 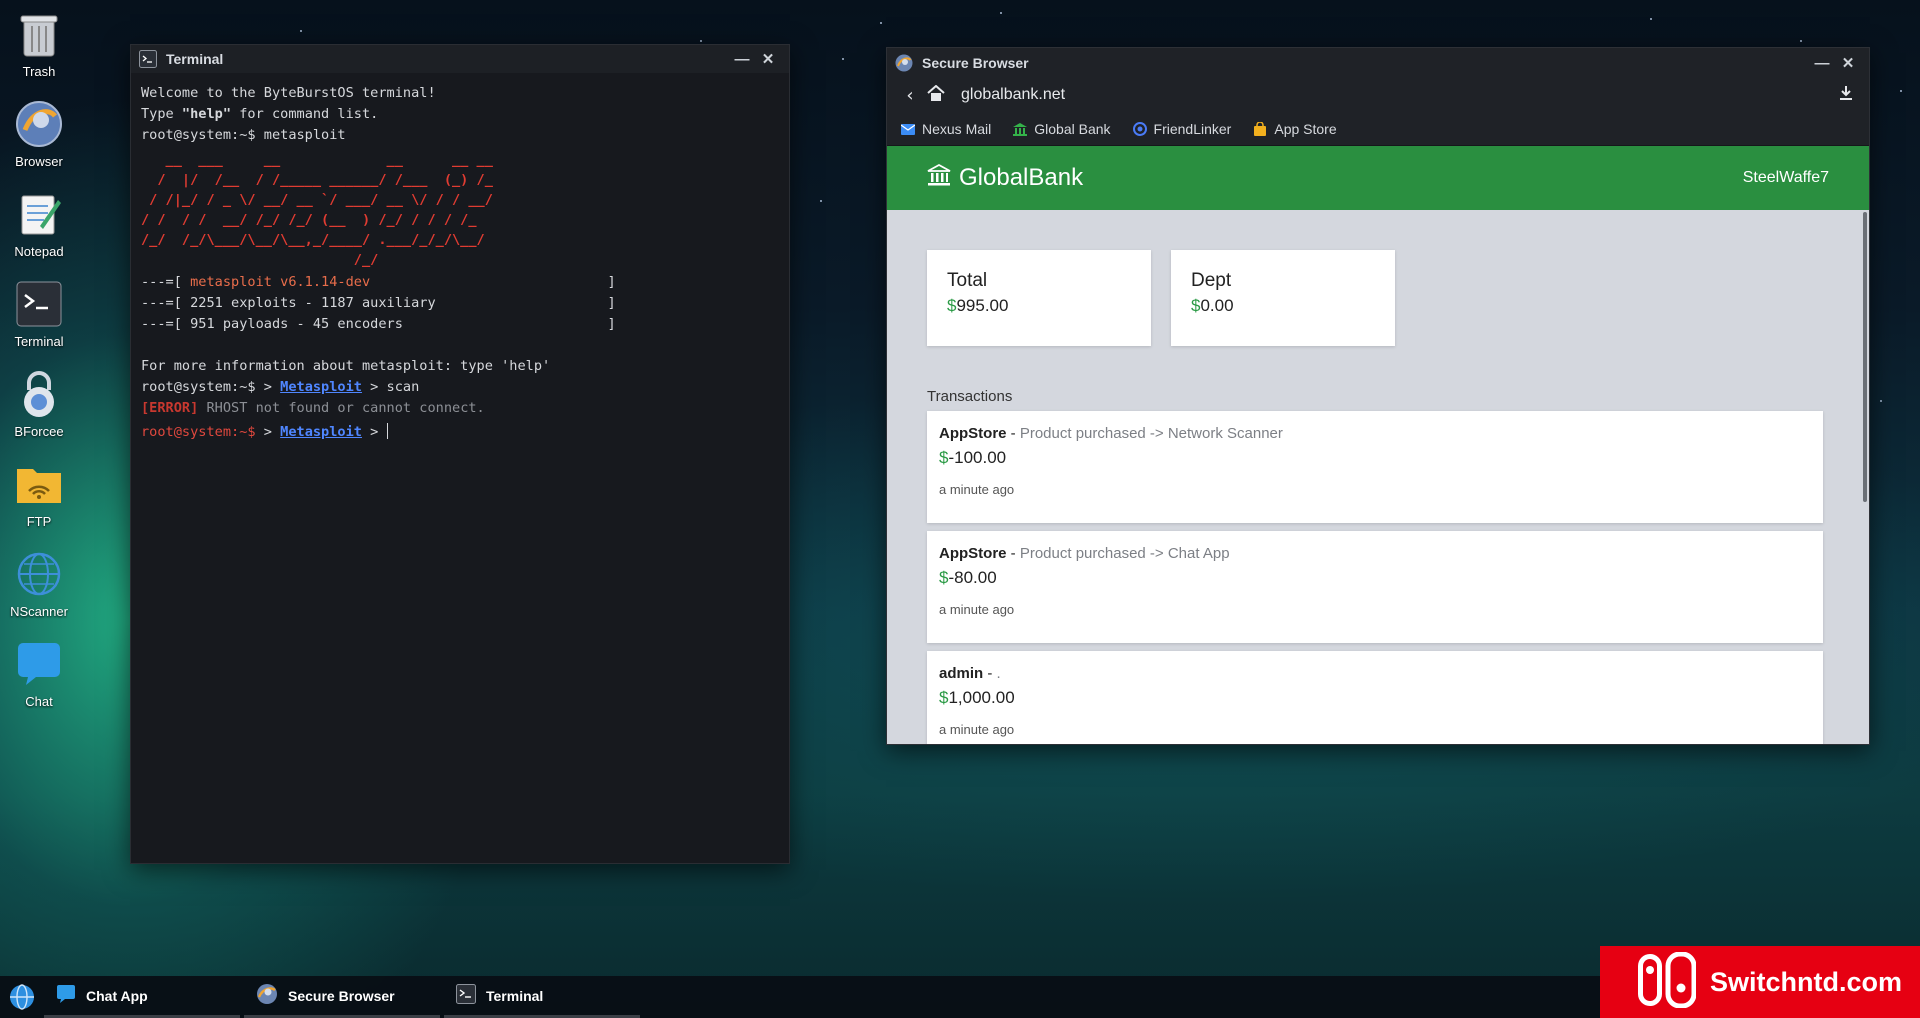 What do you see at coordinates (39, 521) in the screenshot?
I see `desktop-icon-label: FTP` at bounding box center [39, 521].